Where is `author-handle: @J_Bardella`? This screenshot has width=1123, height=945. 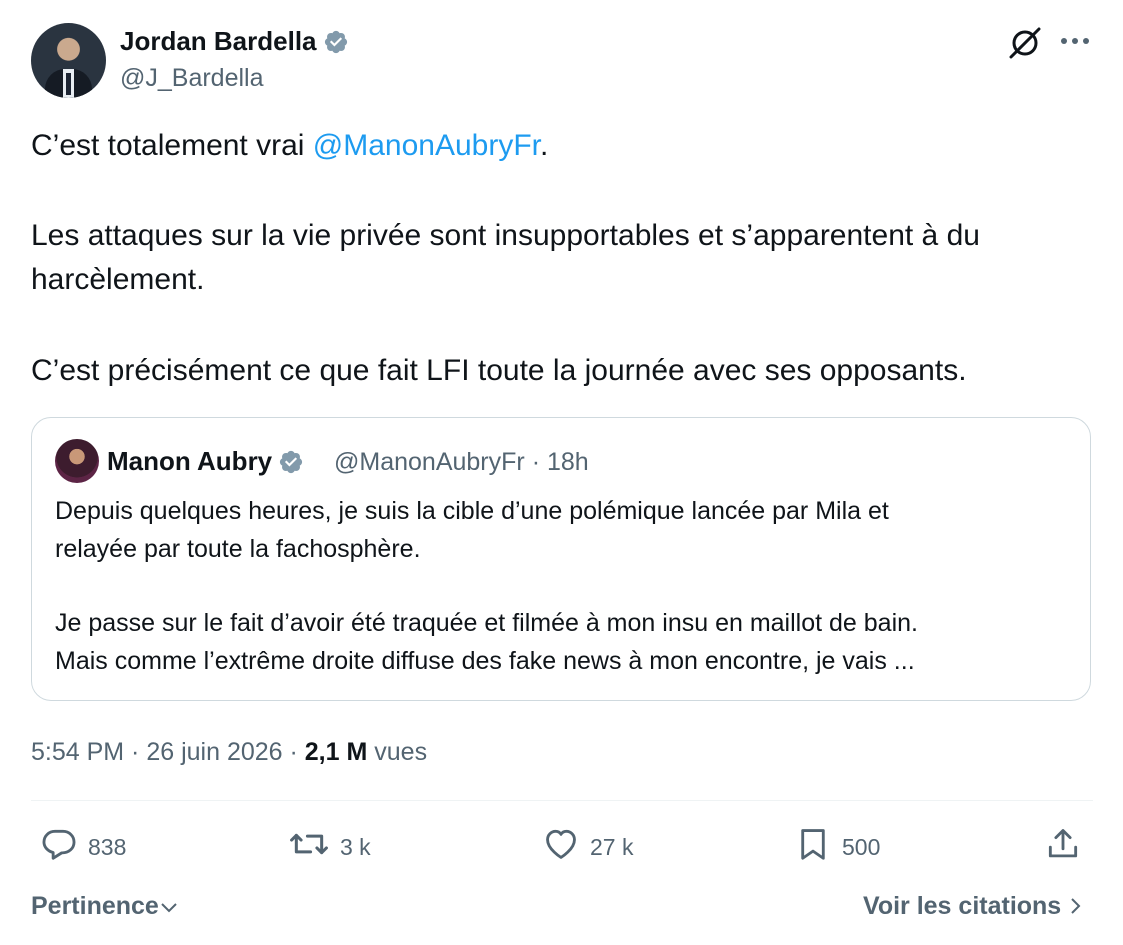
author-handle: @J_Bardella is located at coordinates (192, 78).